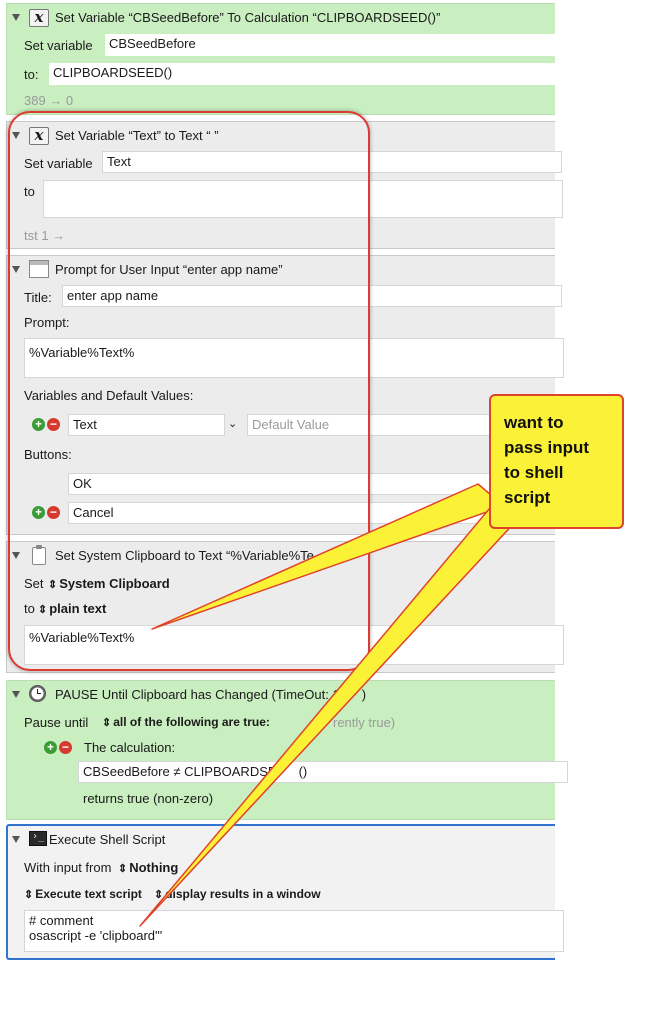 The height and width of the screenshot is (1024, 659). What do you see at coordinates (556, 461) in the screenshot?
I see `callout-note: want to pass input to shell script` at bounding box center [556, 461].